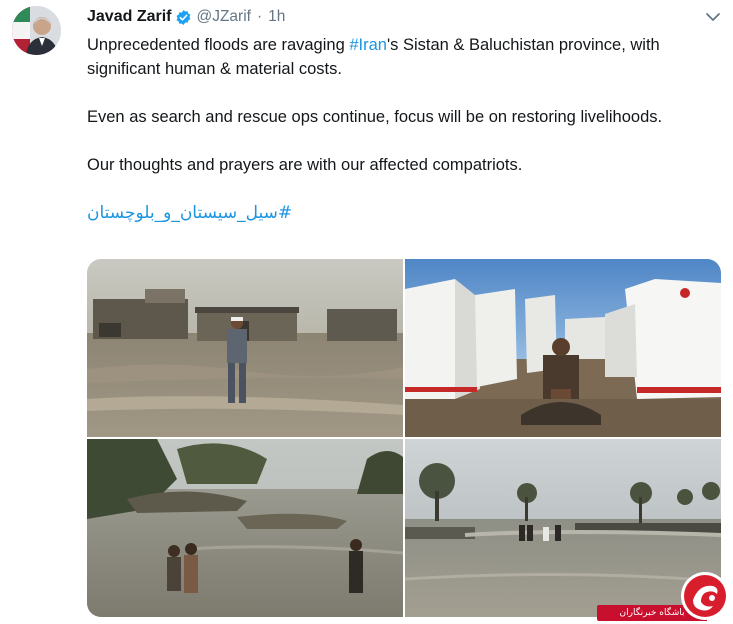  I want to click on author-name: Javad Zarif, so click(129, 17).